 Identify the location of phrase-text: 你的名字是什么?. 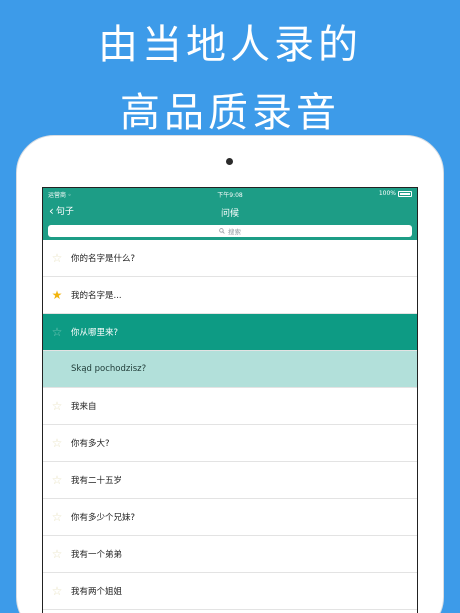
(103, 259).